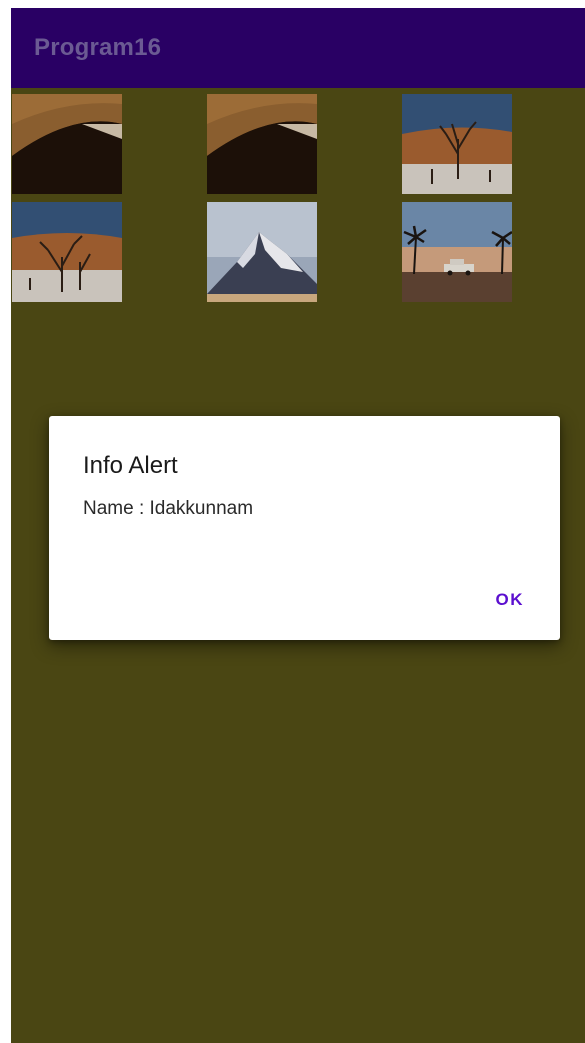  I want to click on app-bar: Program16, so click(298, 48).